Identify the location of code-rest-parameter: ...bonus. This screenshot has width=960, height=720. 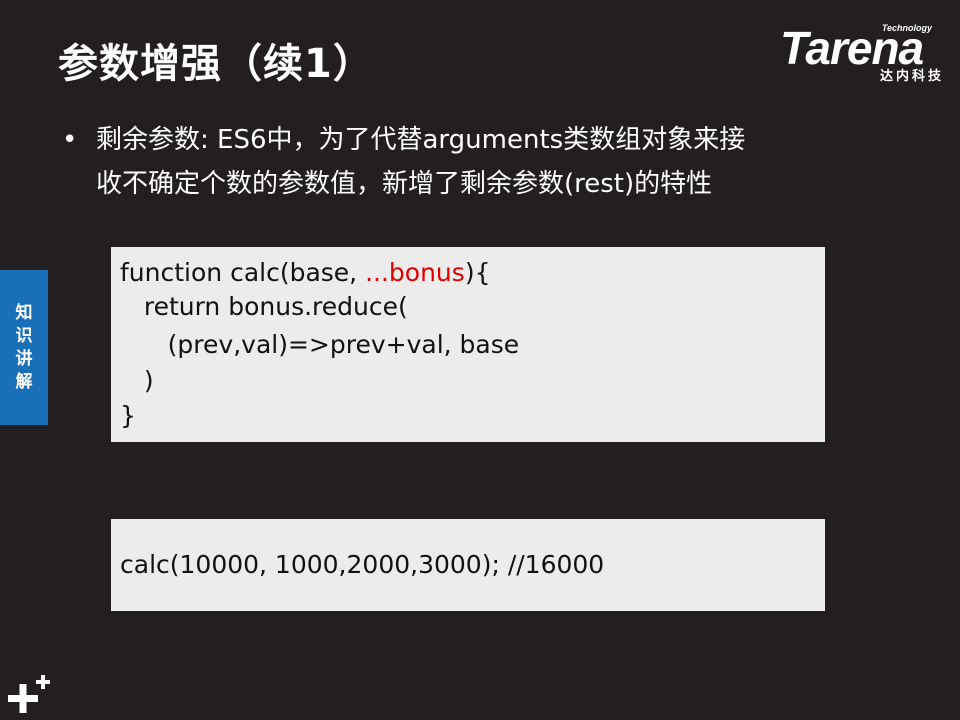
(415, 272).